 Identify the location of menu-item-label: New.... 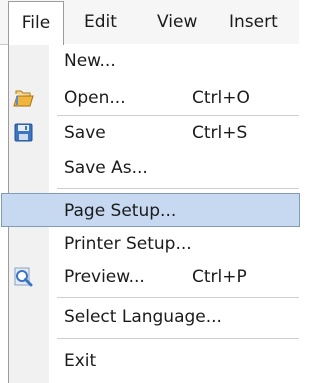
(90, 61).